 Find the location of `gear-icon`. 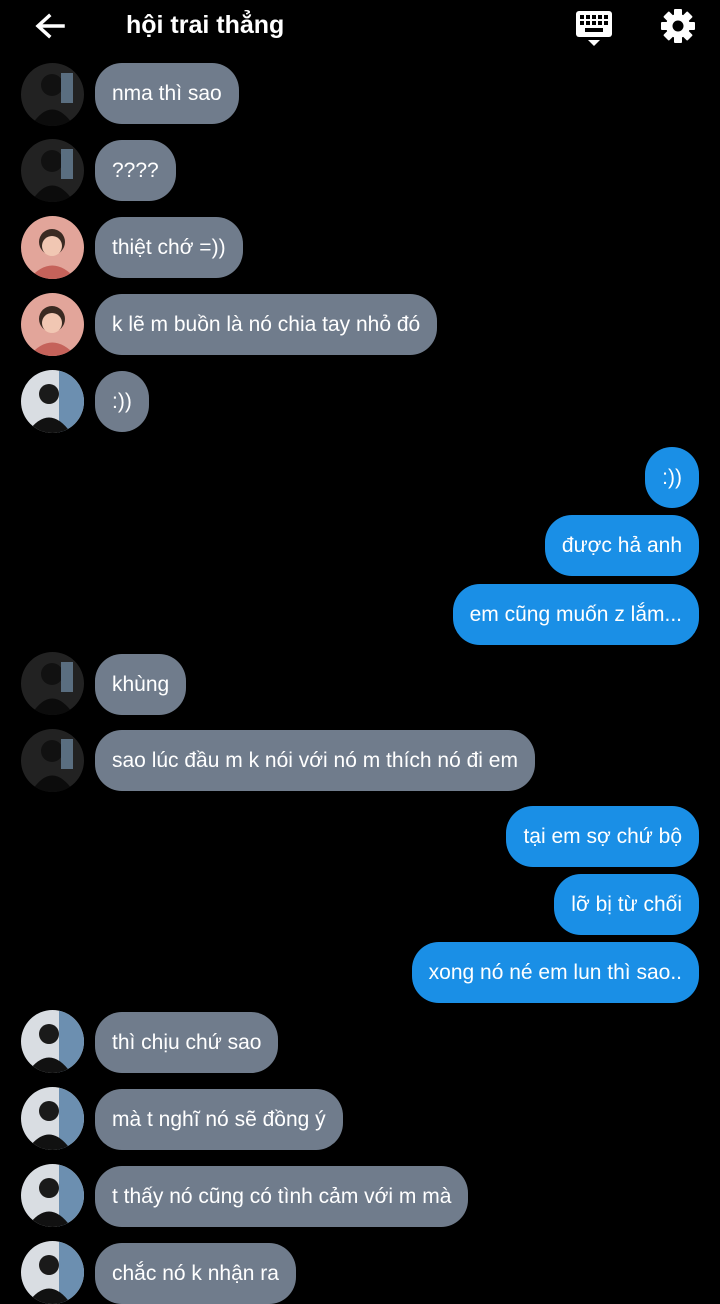

gear-icon is located at coordinates (678, 26).